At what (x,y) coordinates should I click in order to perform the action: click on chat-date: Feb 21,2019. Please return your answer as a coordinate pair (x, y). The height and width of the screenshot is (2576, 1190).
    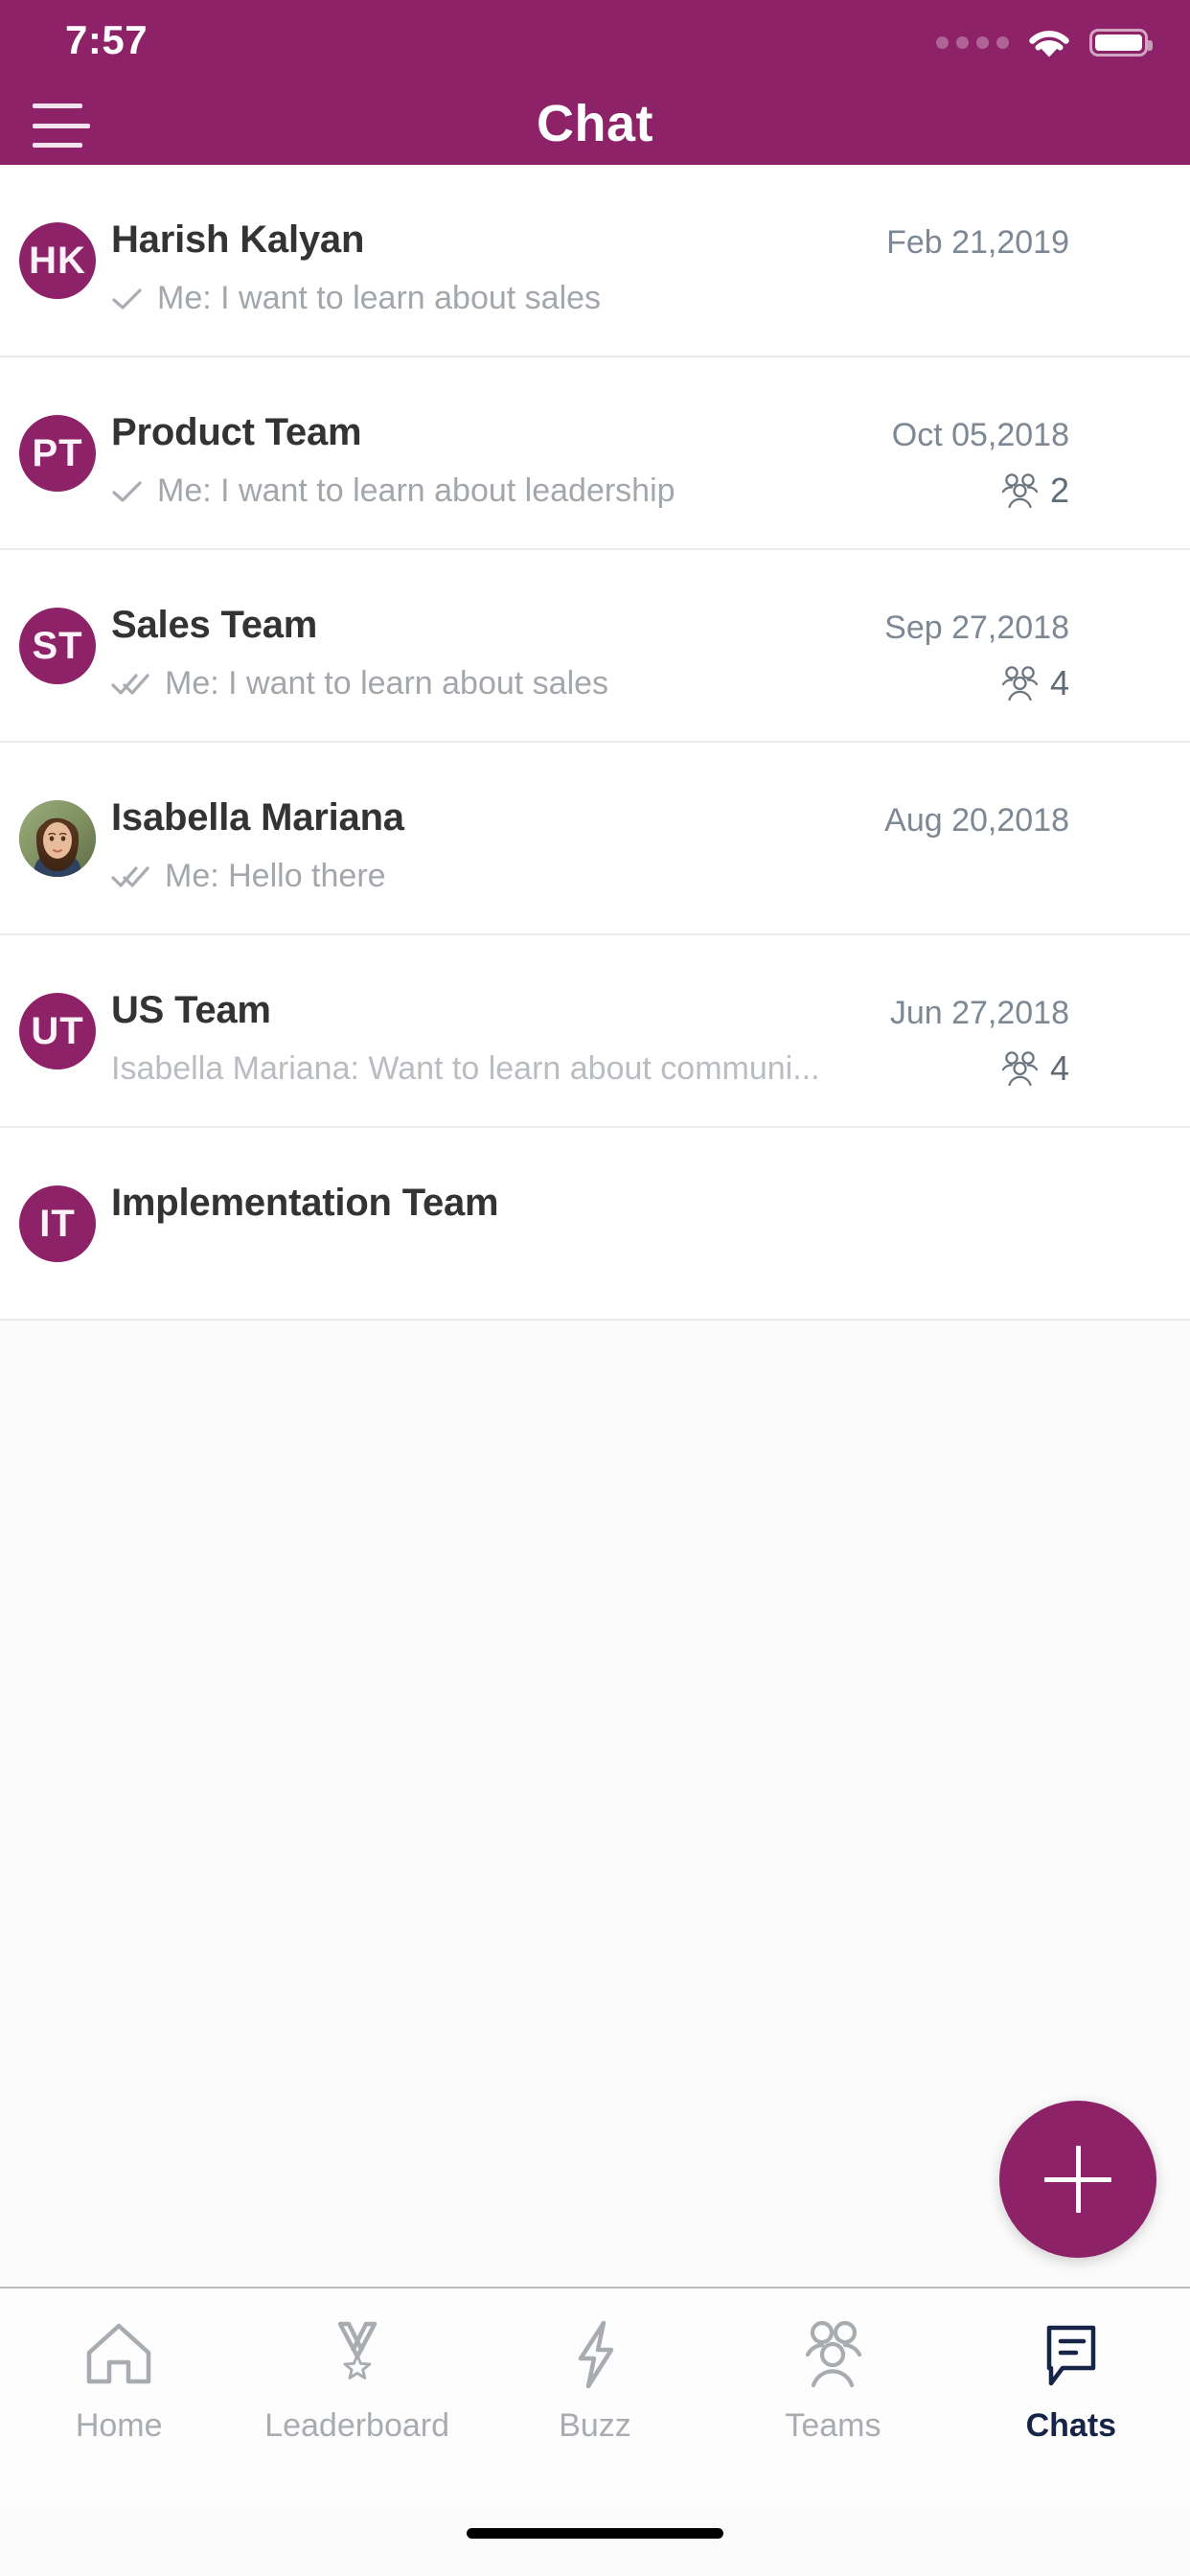
    Looking at the image, I should click on (978, 242).